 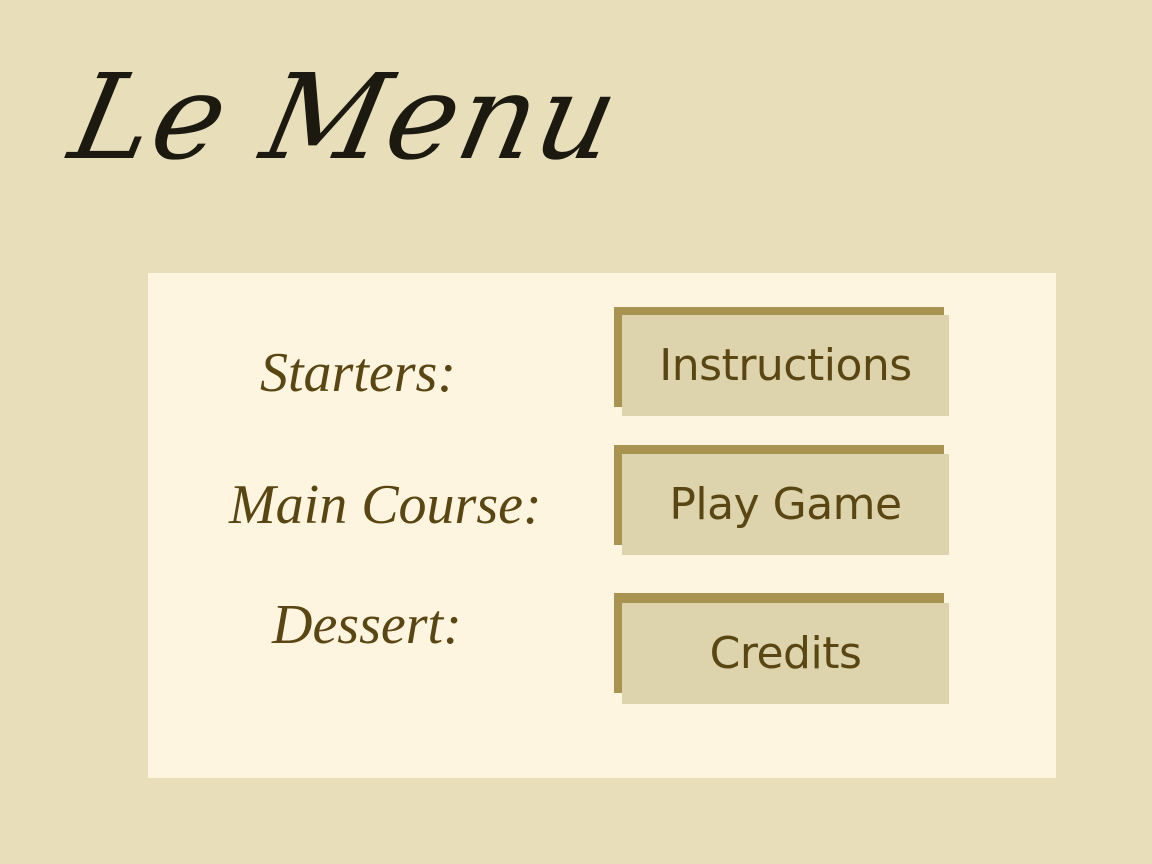 I want to click on dessert-label: Dessert:, so click(x=367, y=625).